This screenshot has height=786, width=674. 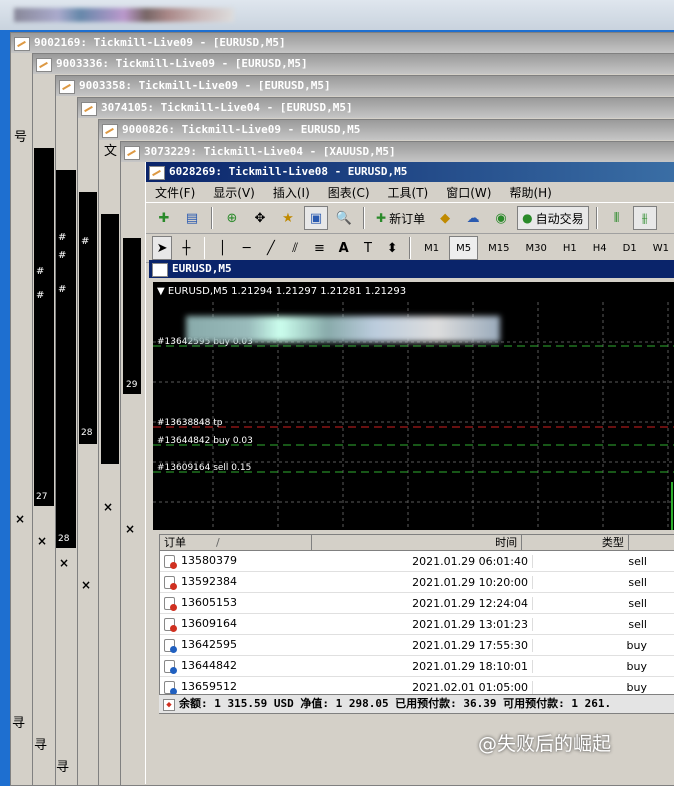 What do you see at coordinates (637, 582) in the screenshot?
I see `order-type: sell` at bounding box center [637, 582].